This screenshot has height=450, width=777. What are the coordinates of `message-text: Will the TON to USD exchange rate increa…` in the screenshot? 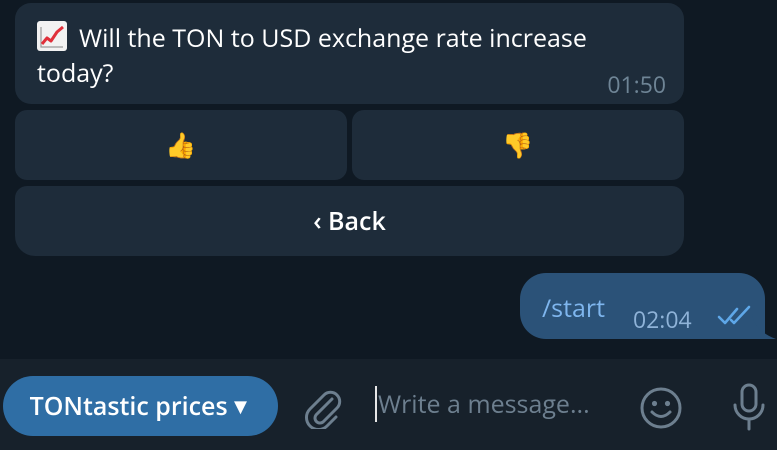 It's located at (312, 55).